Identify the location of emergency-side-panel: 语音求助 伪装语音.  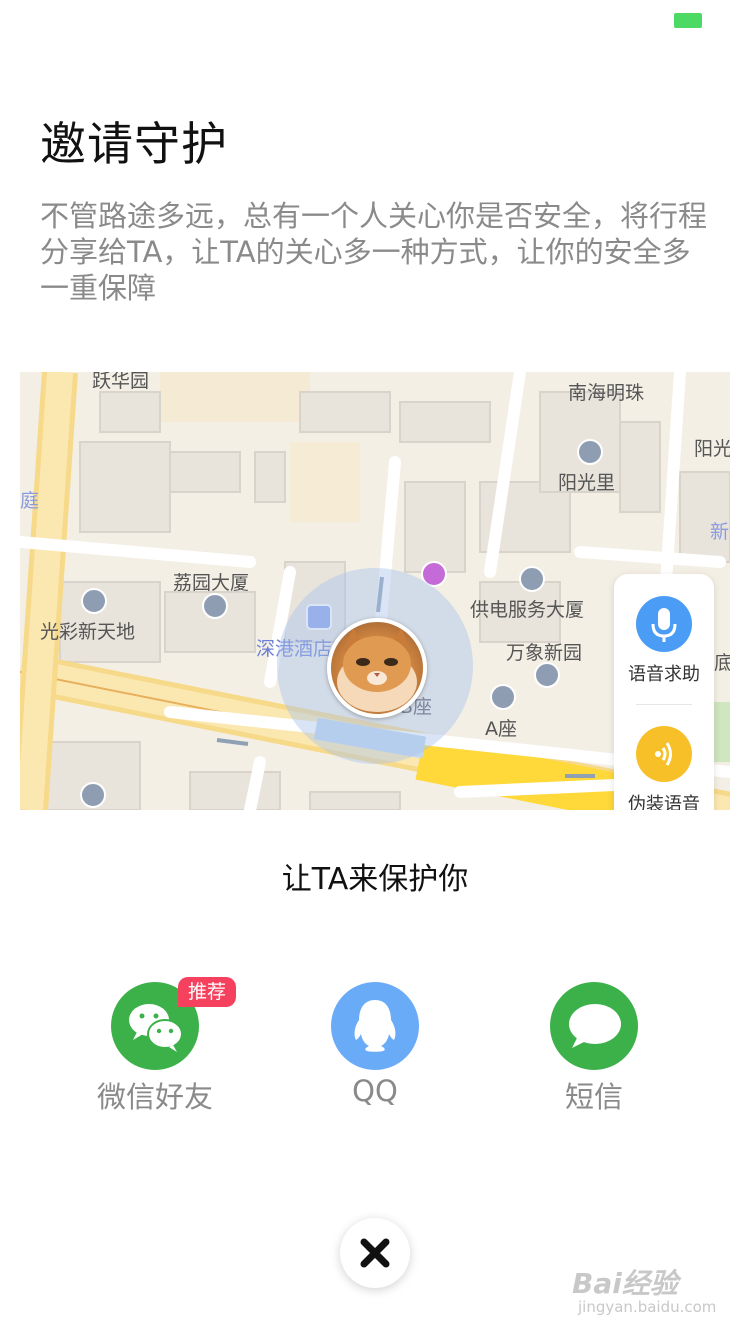
(664, 692).